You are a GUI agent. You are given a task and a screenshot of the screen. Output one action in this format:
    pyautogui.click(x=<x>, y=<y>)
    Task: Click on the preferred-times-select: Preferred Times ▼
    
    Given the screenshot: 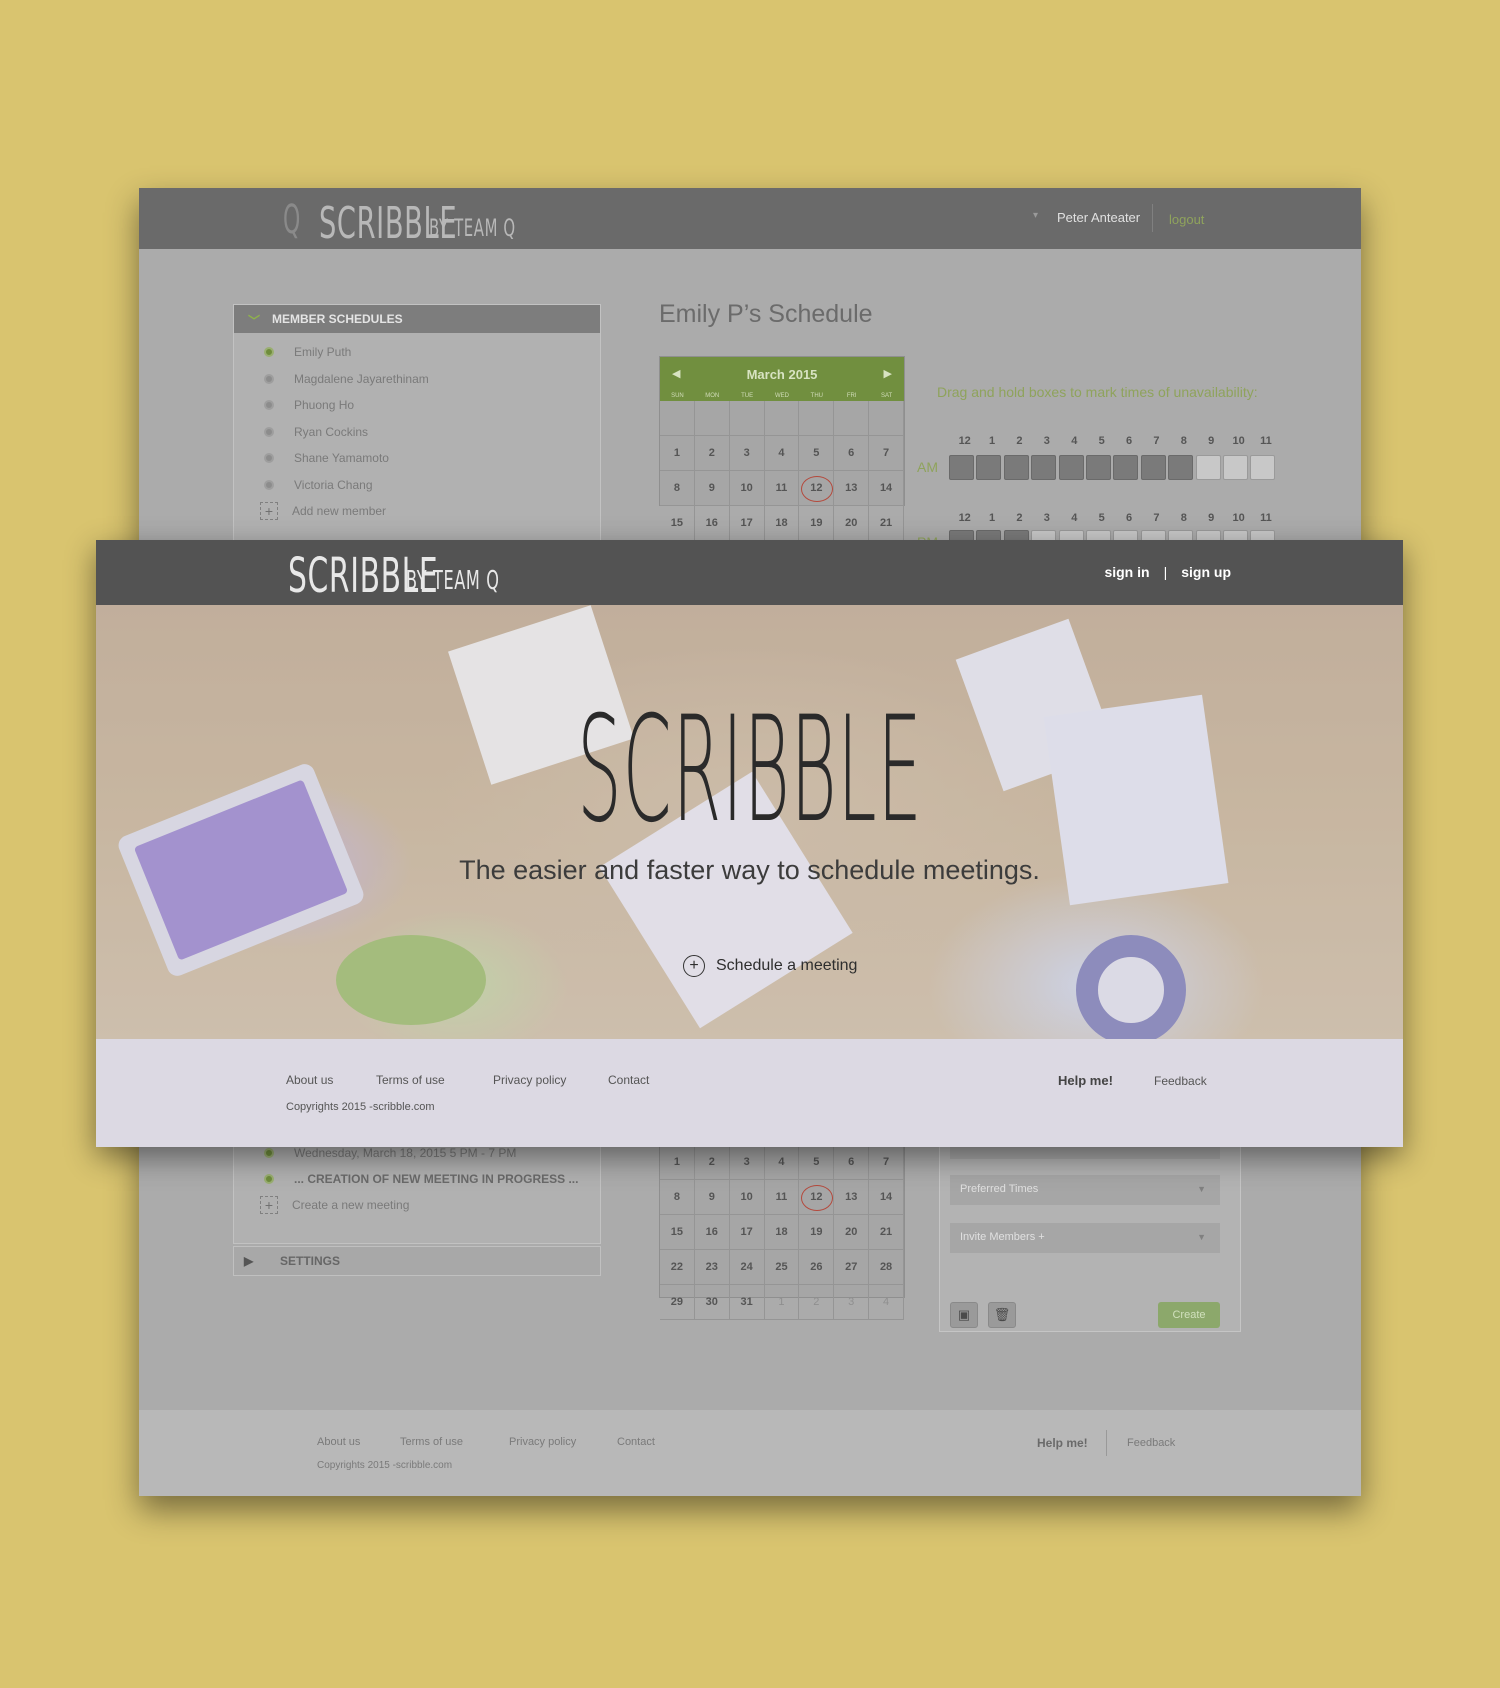 What is the action you would take?
    pyautogui.click(x=1085, y=1190)
    